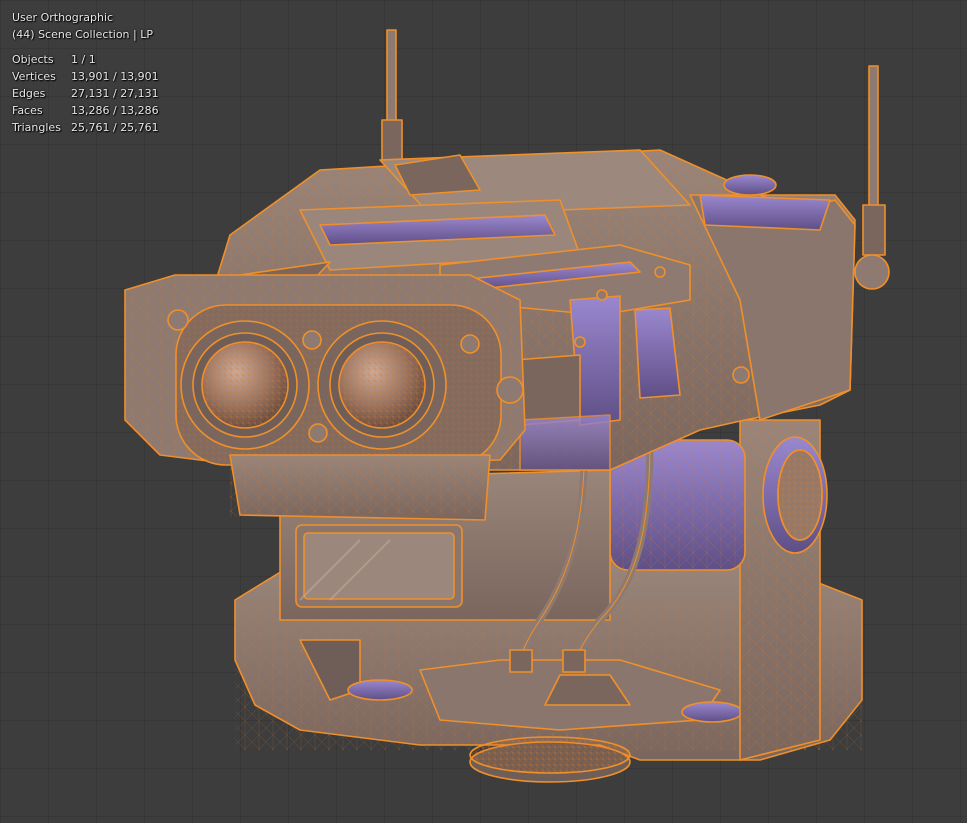 Image resolution: width=967 pixels, height=823 pixels. Describe the element at coordinates (85, 127) in the screenshot. I see `stat-triangles: Triangles 25,761 / 25,761` at that location.